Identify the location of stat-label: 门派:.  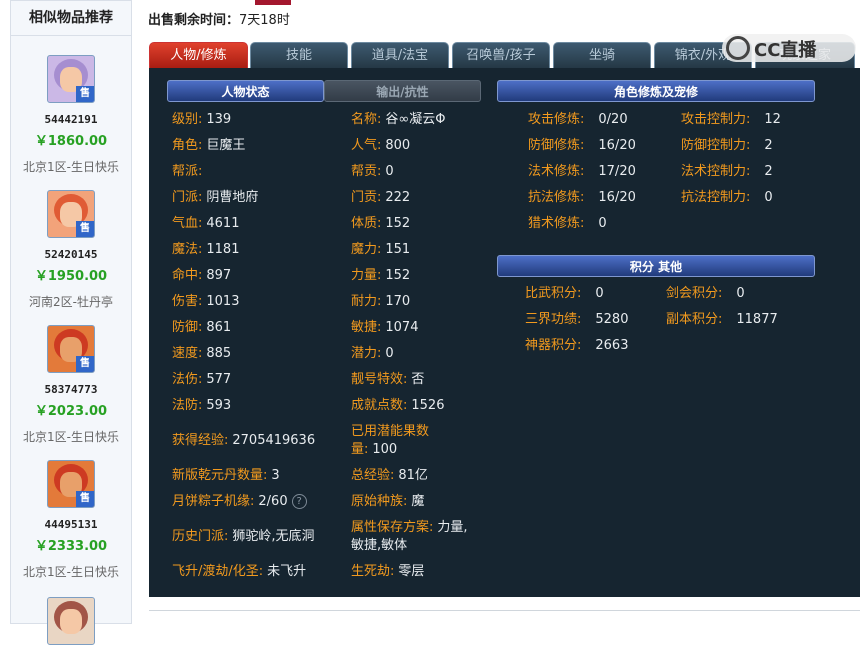
(187, 197).